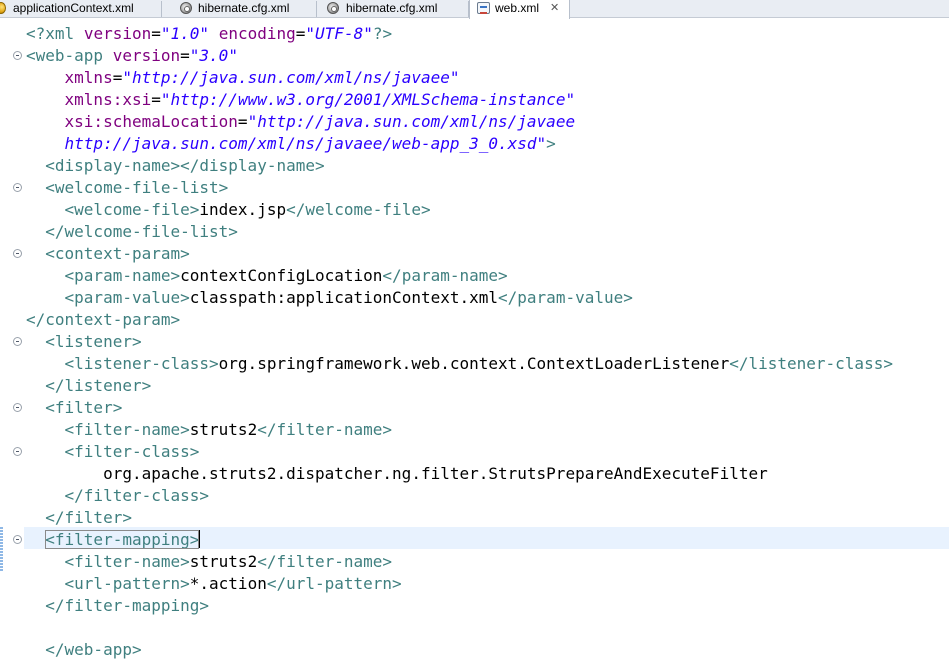 Image resolution: width=949 pixels, height=668 pixels. What do you see at coordinates (108, 99) in the screenshot?
I see `token-attr: xmlns:xsi` at bounding box center [108, 99].